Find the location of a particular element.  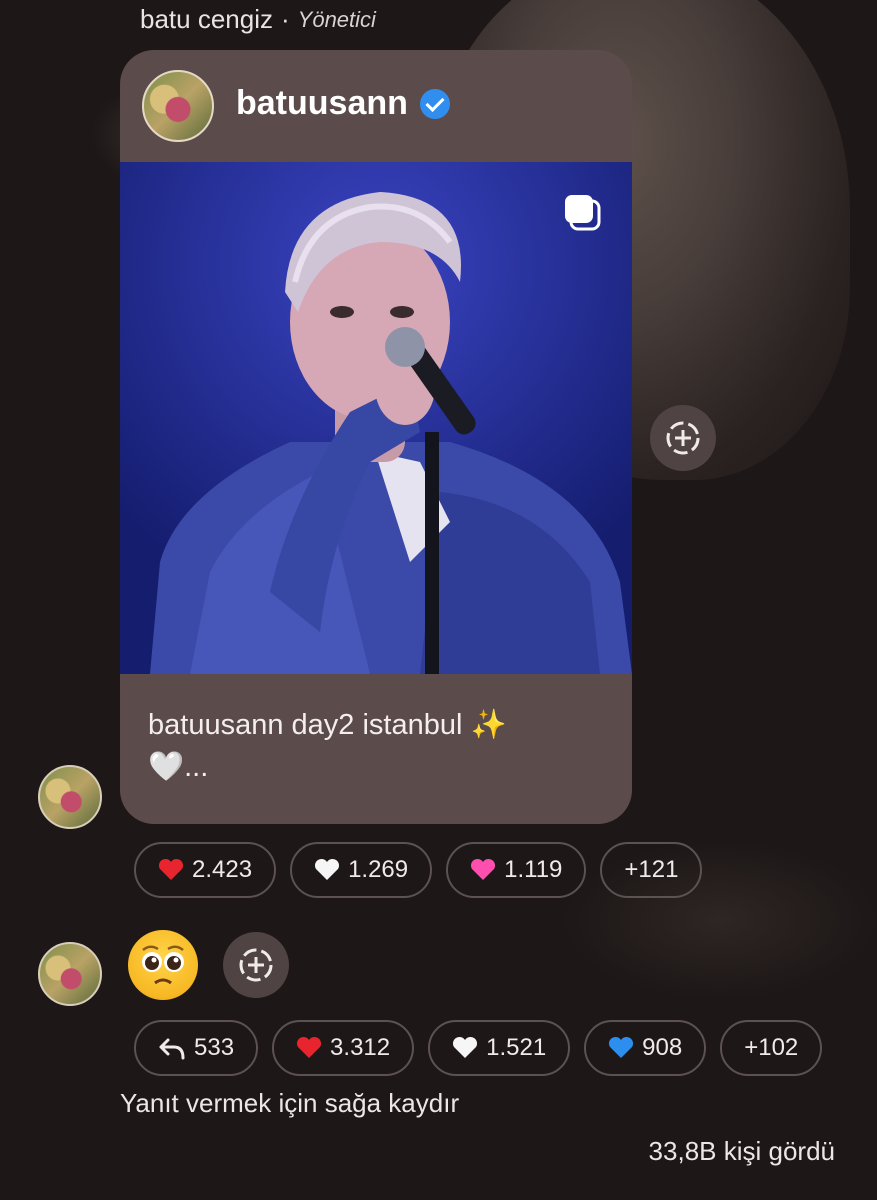

multiple-photos-icon is located at coordinates (582, 212).